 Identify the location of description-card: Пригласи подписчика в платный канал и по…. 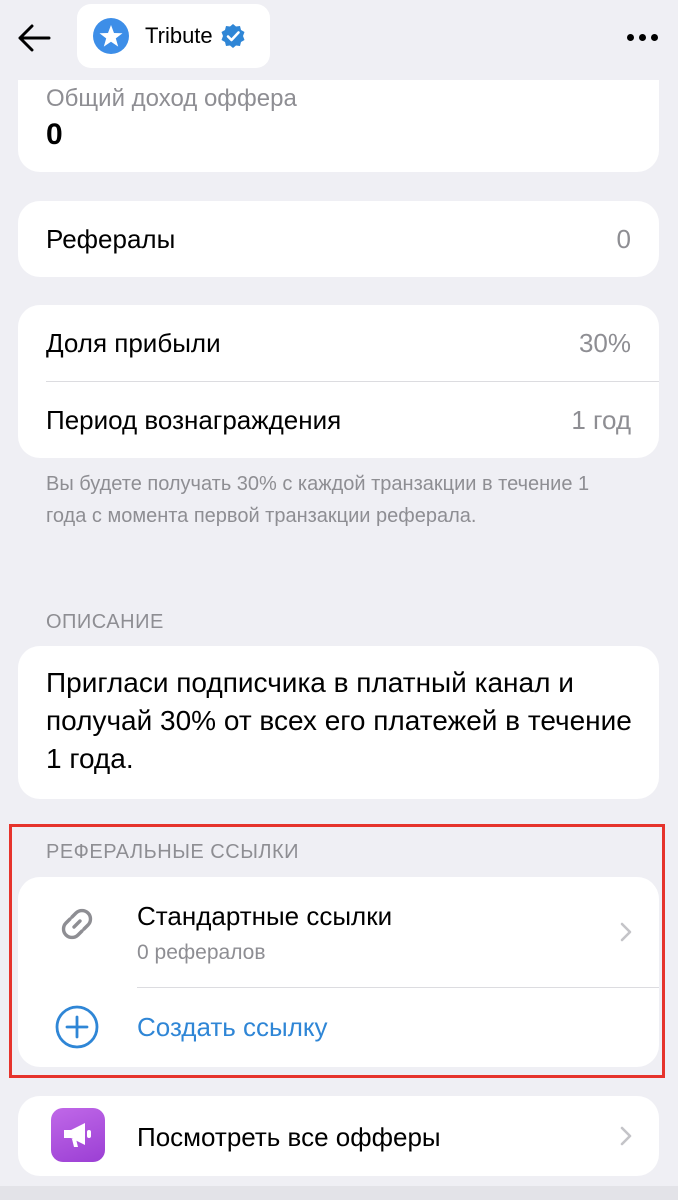
(338, 722).